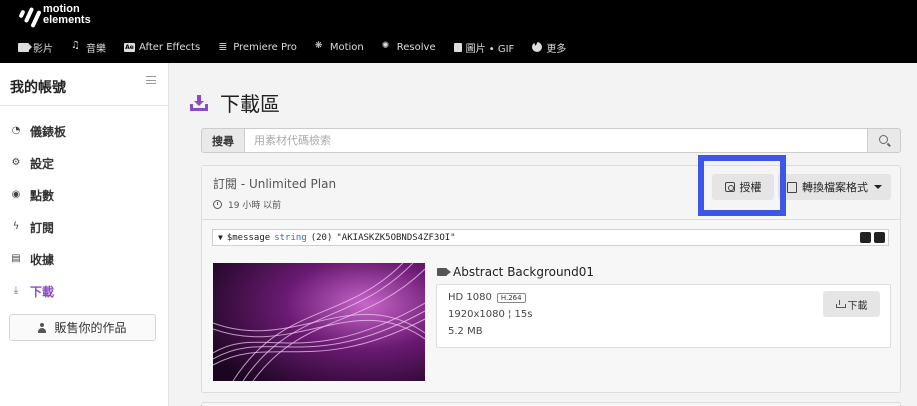 This screenshot has height=406, width=917. I want to click on user-icon, so click(42, 327).